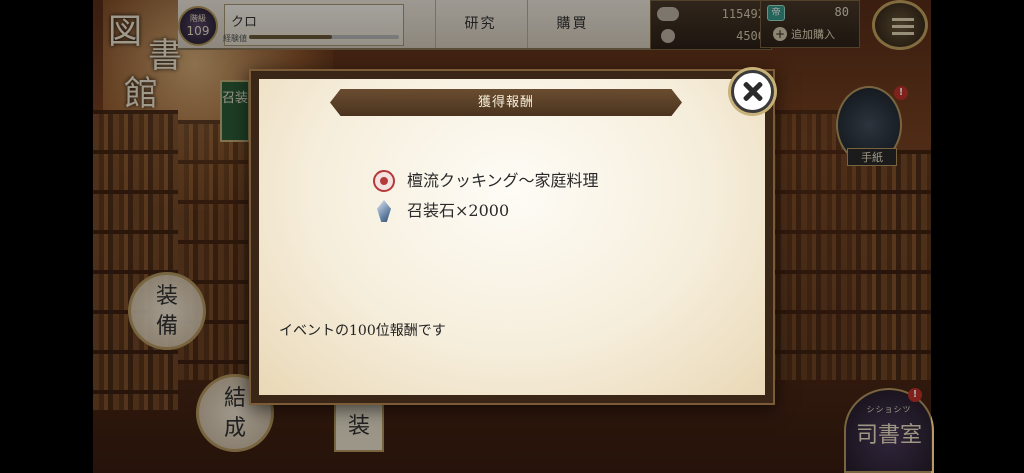 This screenshot has height=473, width=1024. I want to click on reward-list: 檀流クッキング〜家庭料理 召装石×2000, so click(486, 198).